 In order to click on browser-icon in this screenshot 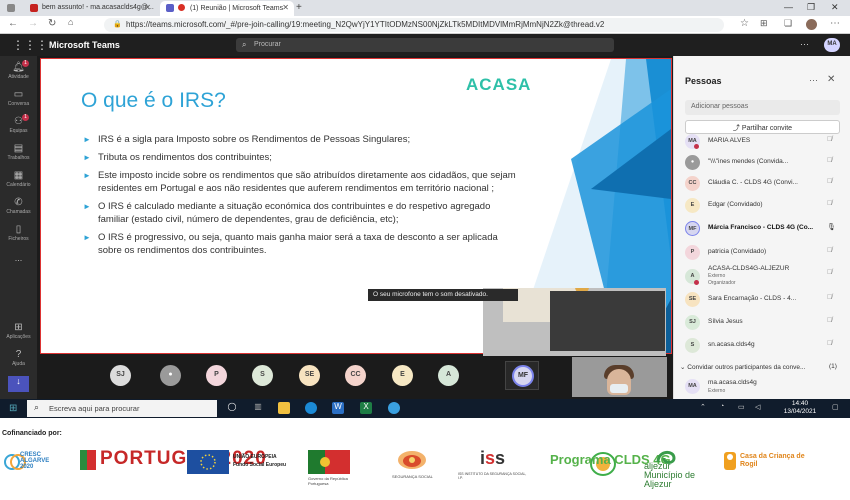, I will do `click(394, 408)`.